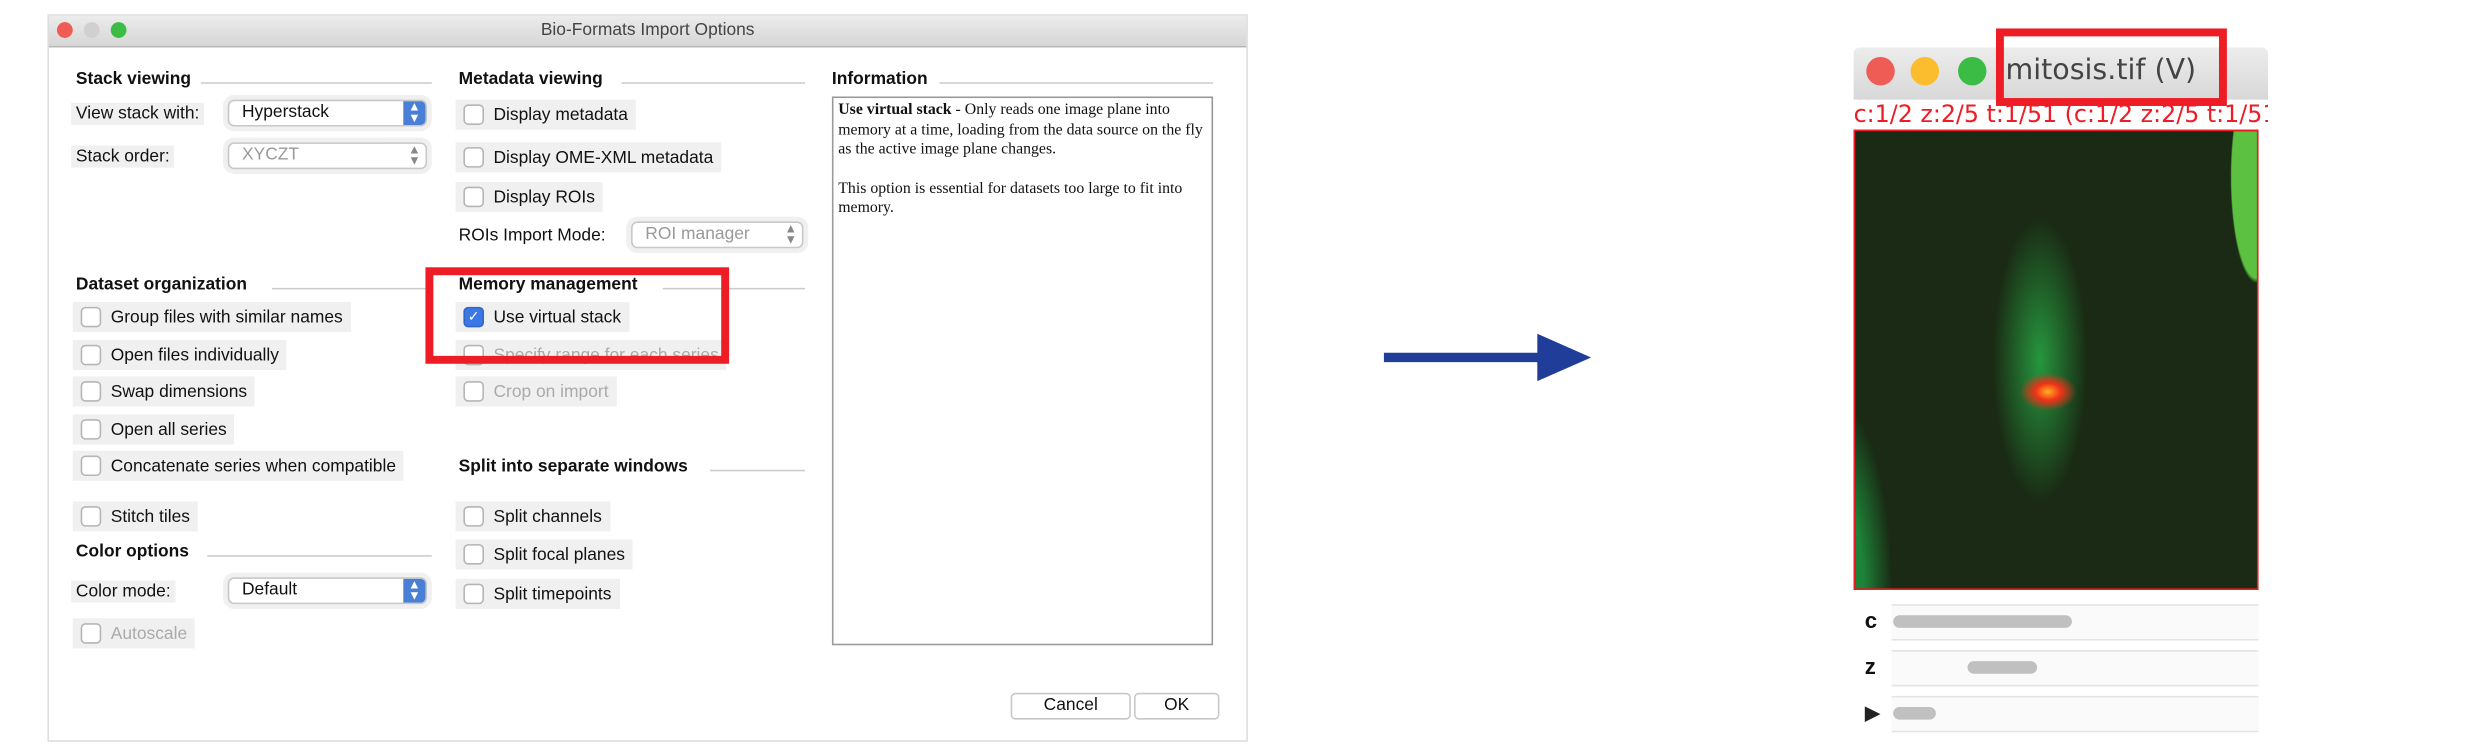 Image resolution: width=2480 pixels, height=750 pixels. Describe the element at coordinates (879, 79) in the screenshot. I see `information-header: Information` at that location.